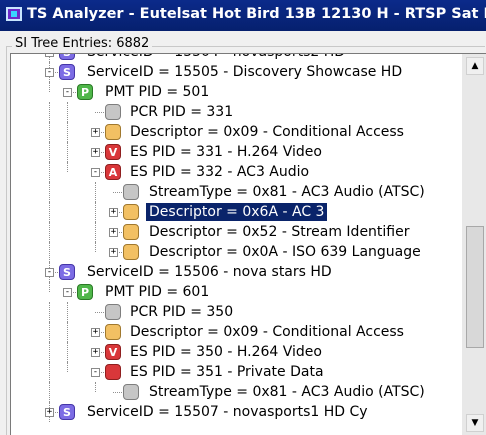 The width and height of the screenshot is (486, 435). I want to click on tree-row: - P PMT PID = 501, so click(237, 92).